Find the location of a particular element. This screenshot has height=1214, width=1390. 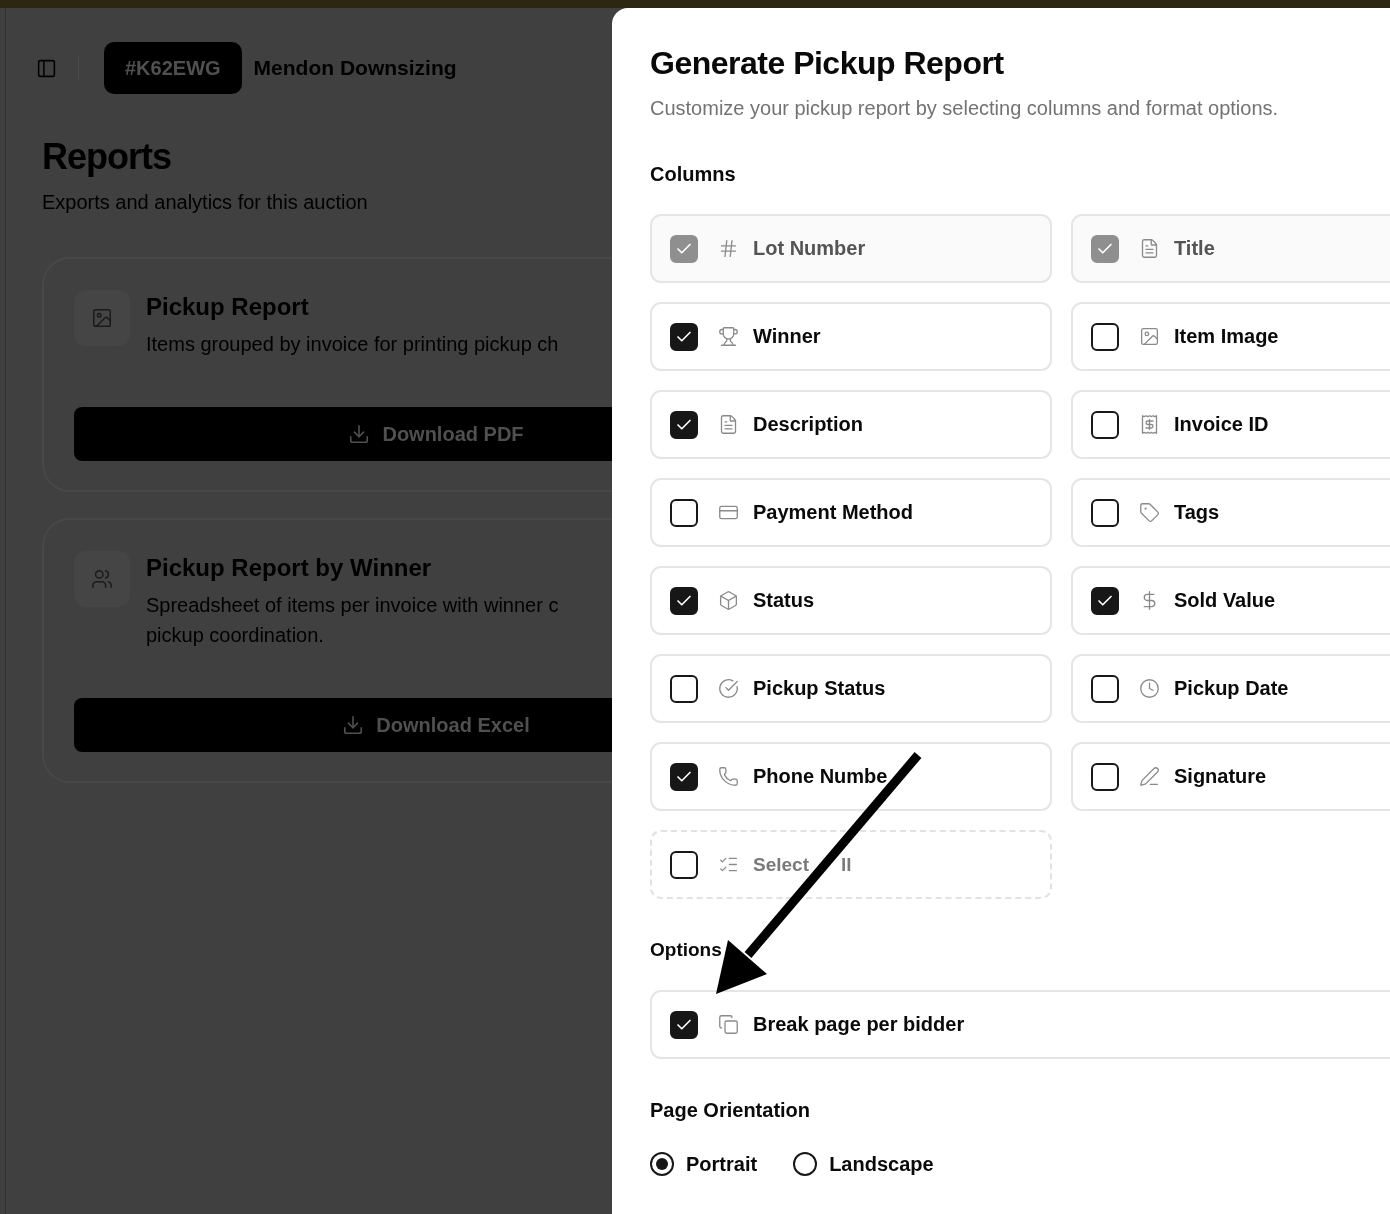

report-title: Pickup Report is located at coordinates (227, 307).